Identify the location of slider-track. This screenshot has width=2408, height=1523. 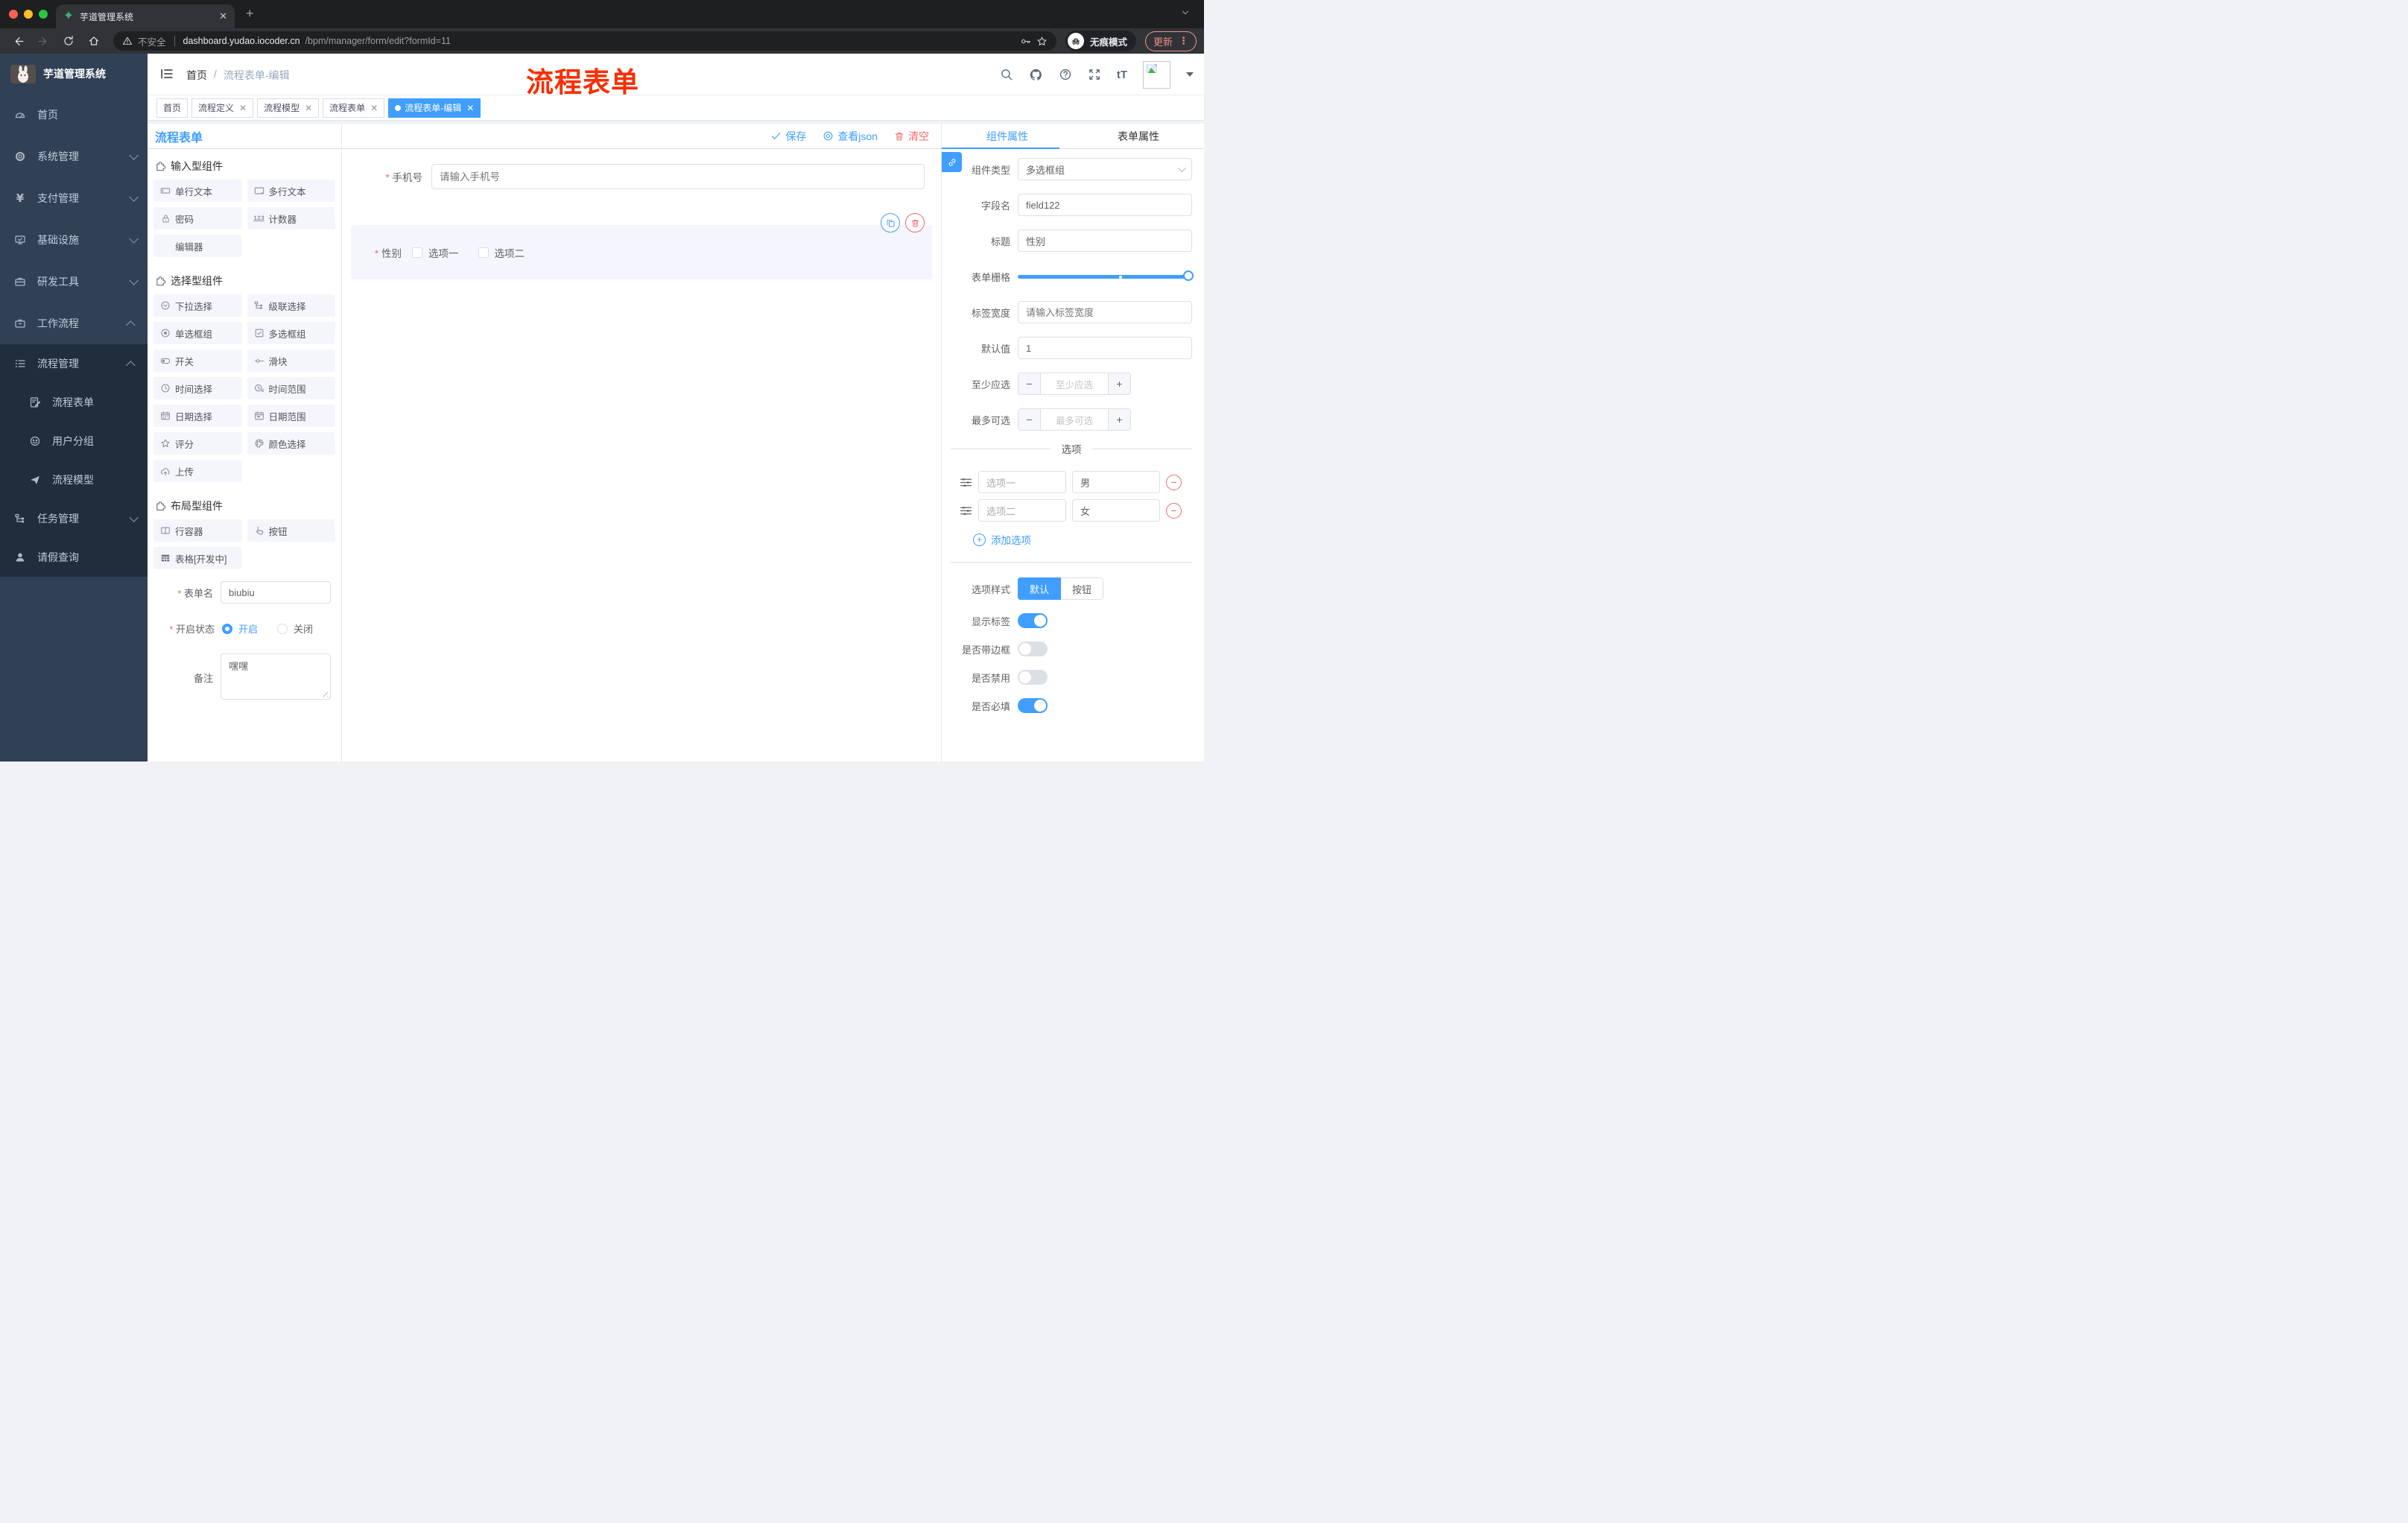
(1105, 277).